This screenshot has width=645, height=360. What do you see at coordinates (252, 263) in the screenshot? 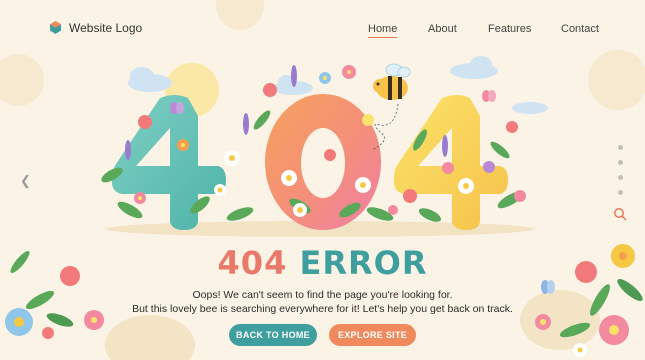
I see `error-code: 404` at bounding box center [252, 263].